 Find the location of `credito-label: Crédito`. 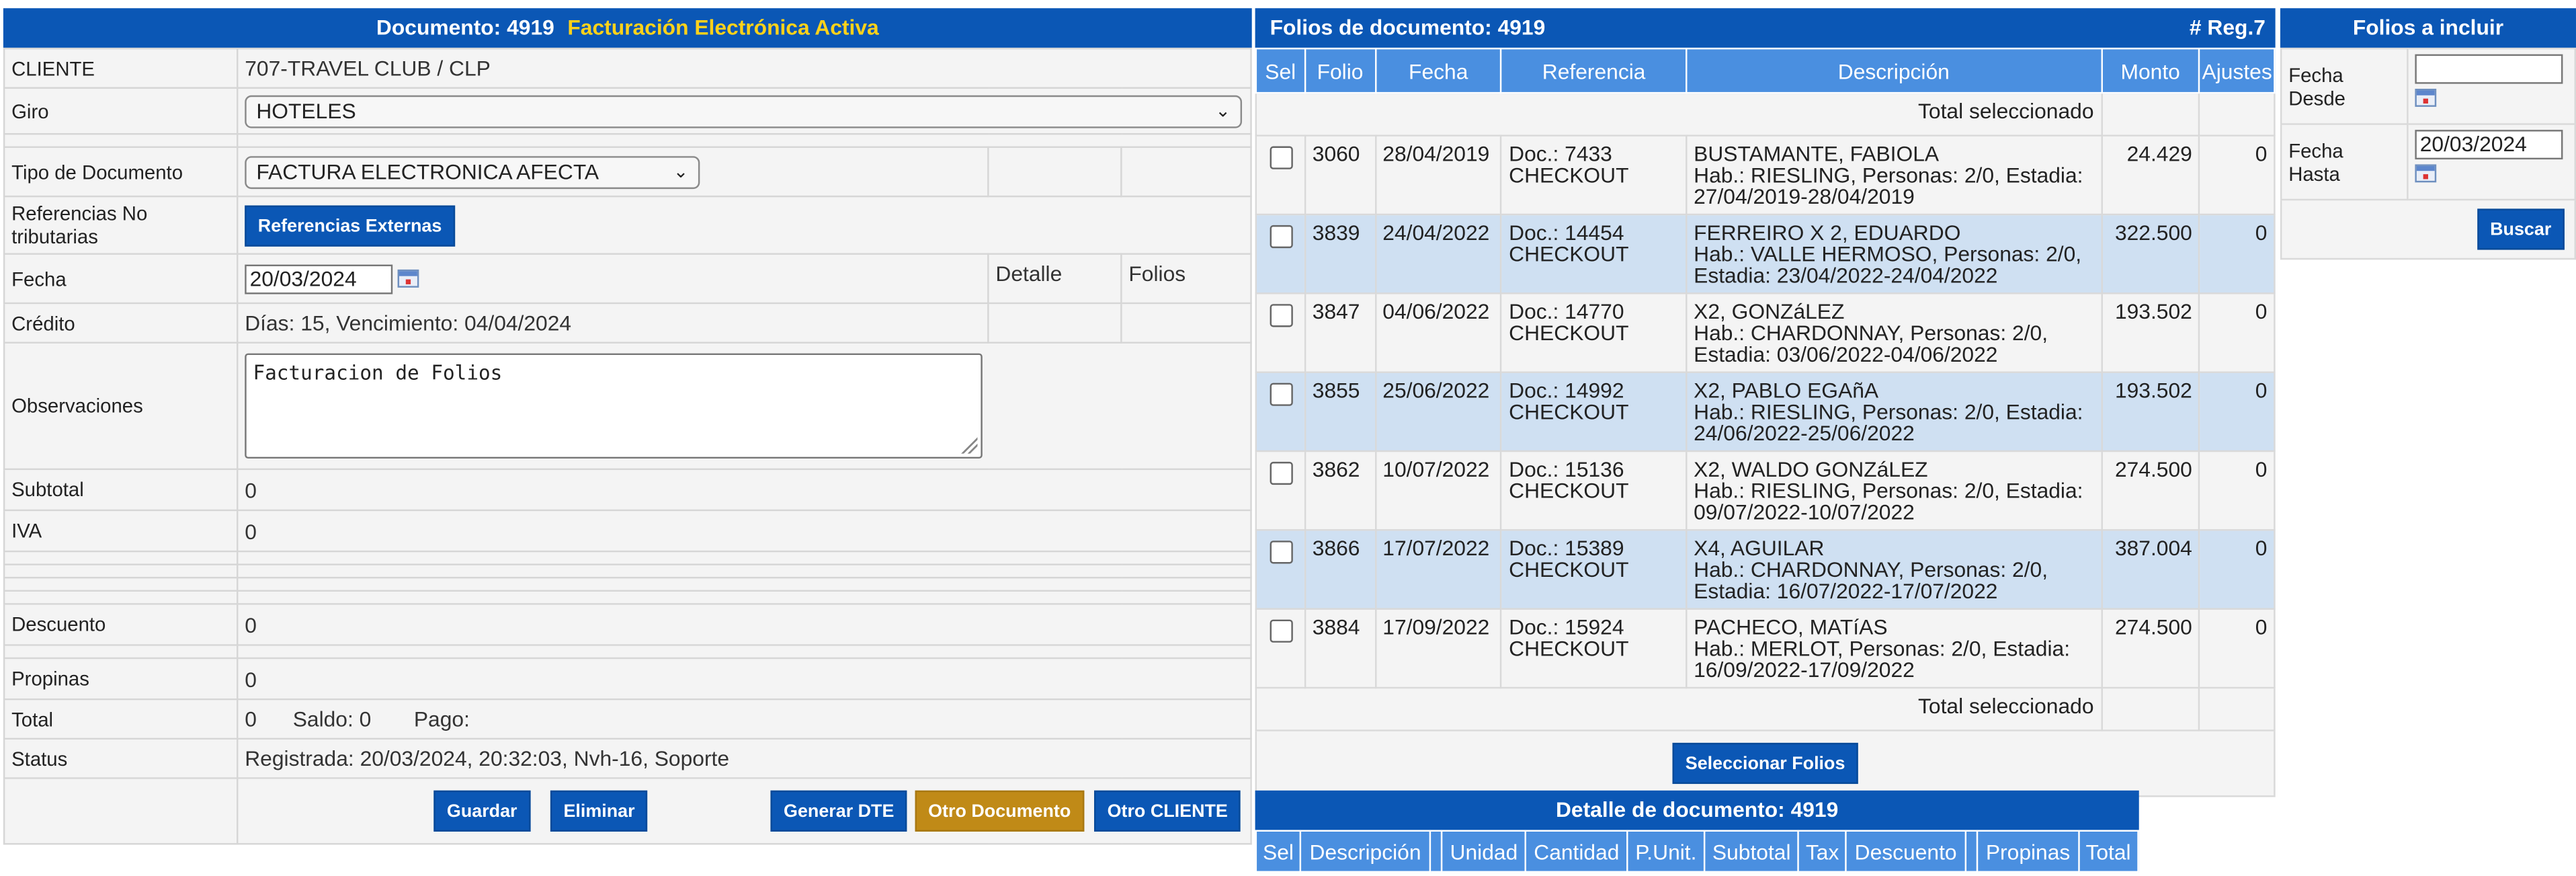

credito-label: Crédito is located at coordinates (121, 323).